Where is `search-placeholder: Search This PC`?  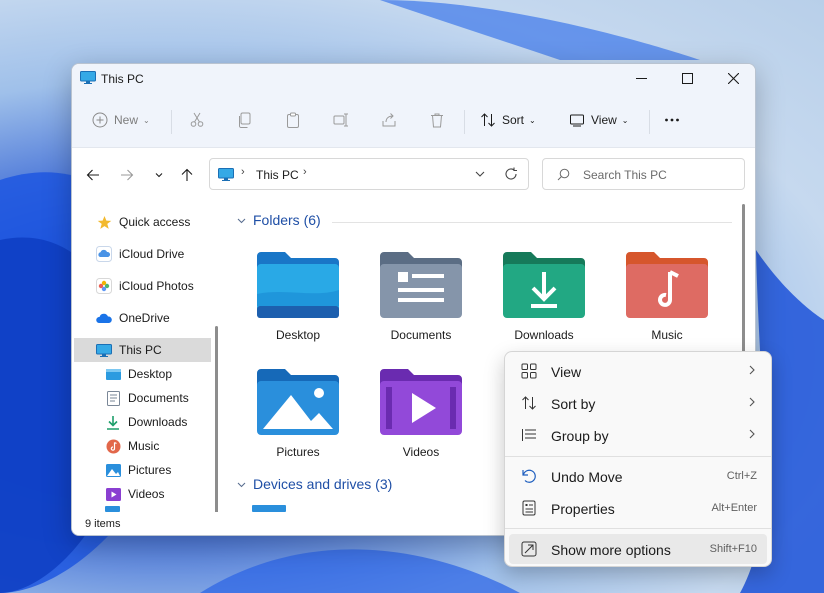 search-placeholder: Search This PC is located at coordinates (625, 175).